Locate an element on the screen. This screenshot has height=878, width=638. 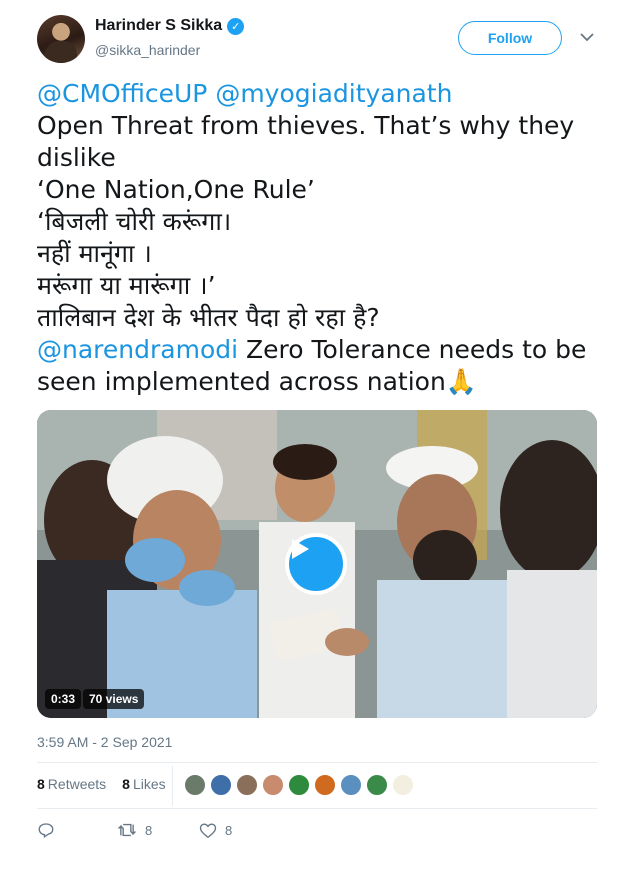
like-button: 8 is located at coordinates (215, 830).